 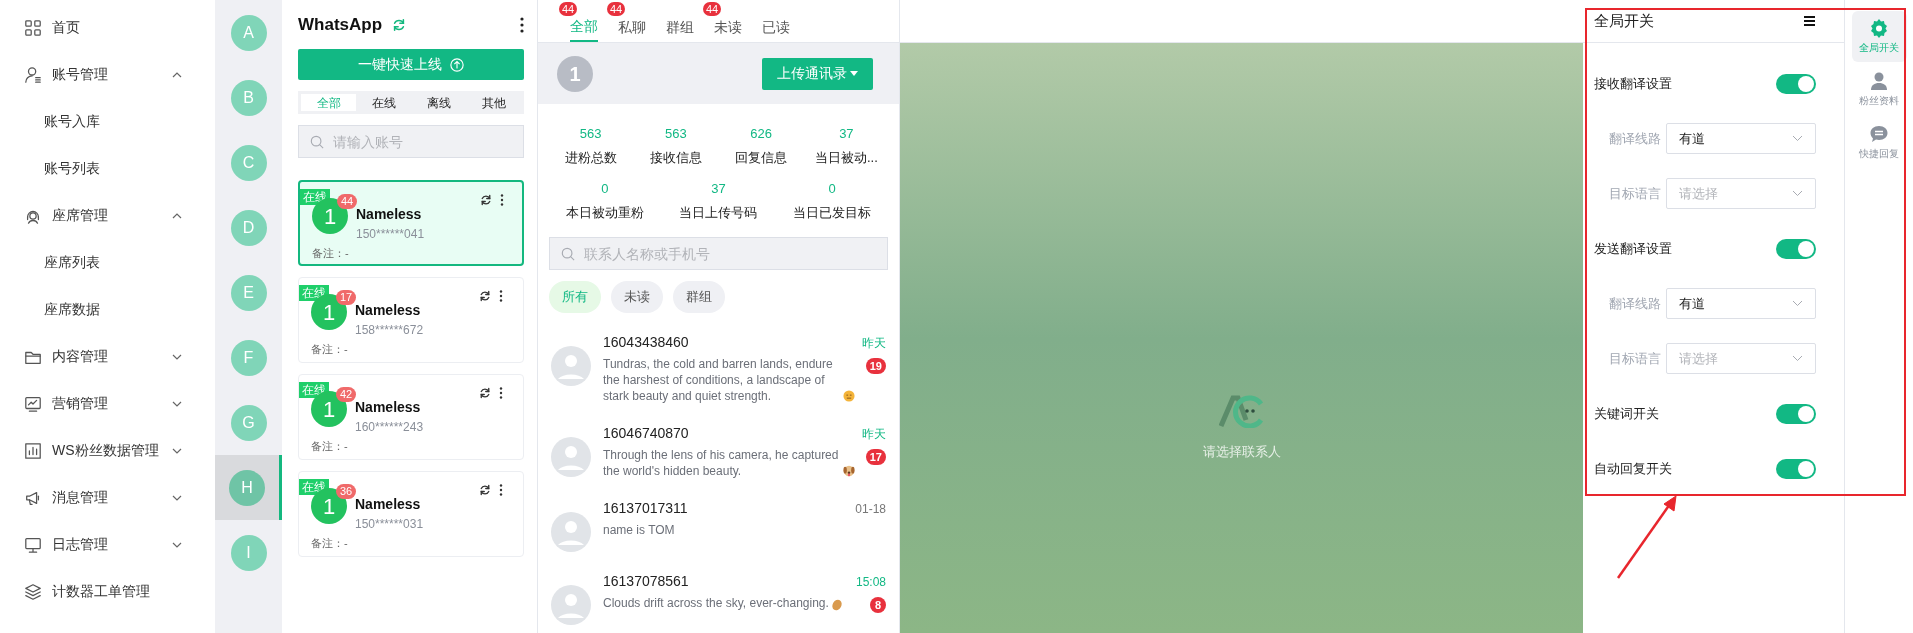 I want to click on conversation-item: 16137078561 15:08 Clouds drift across the sky, ever-changing. 8, so click(x=718, y=599).